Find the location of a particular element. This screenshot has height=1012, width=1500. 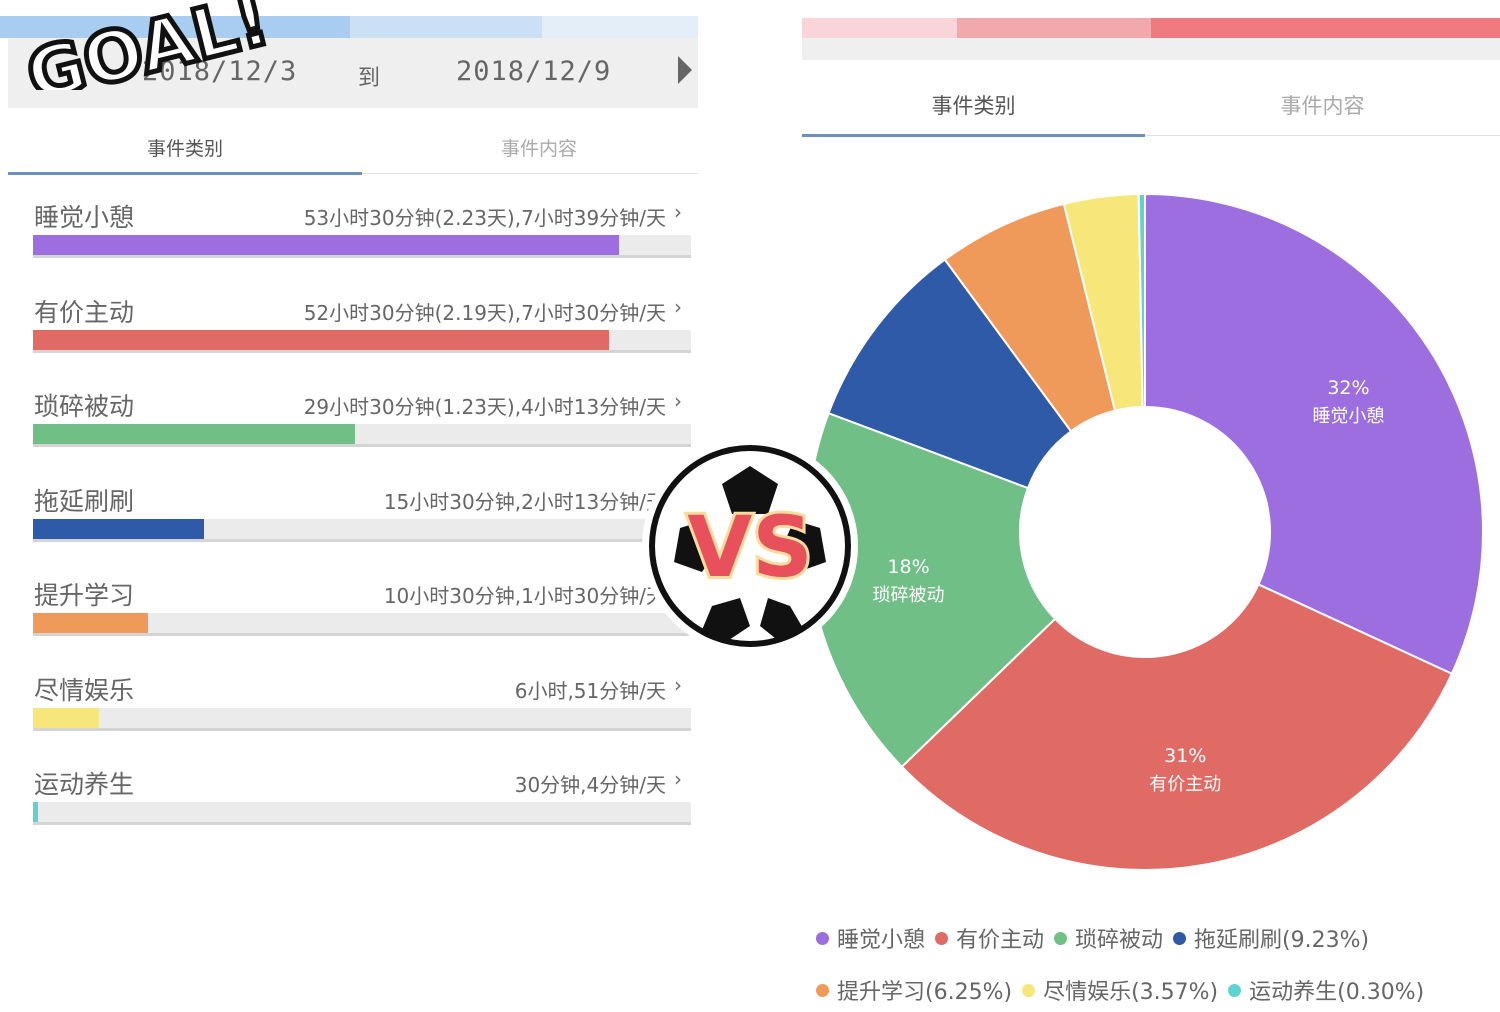

legend-item: 有价主动 is located at coordinates (989, 938).